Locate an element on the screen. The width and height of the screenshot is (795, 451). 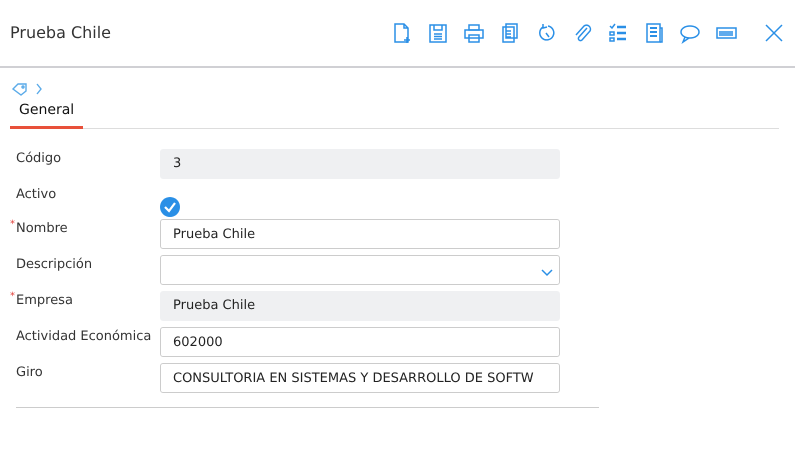
field-label: Empresa is located at coordinates (44, 300).